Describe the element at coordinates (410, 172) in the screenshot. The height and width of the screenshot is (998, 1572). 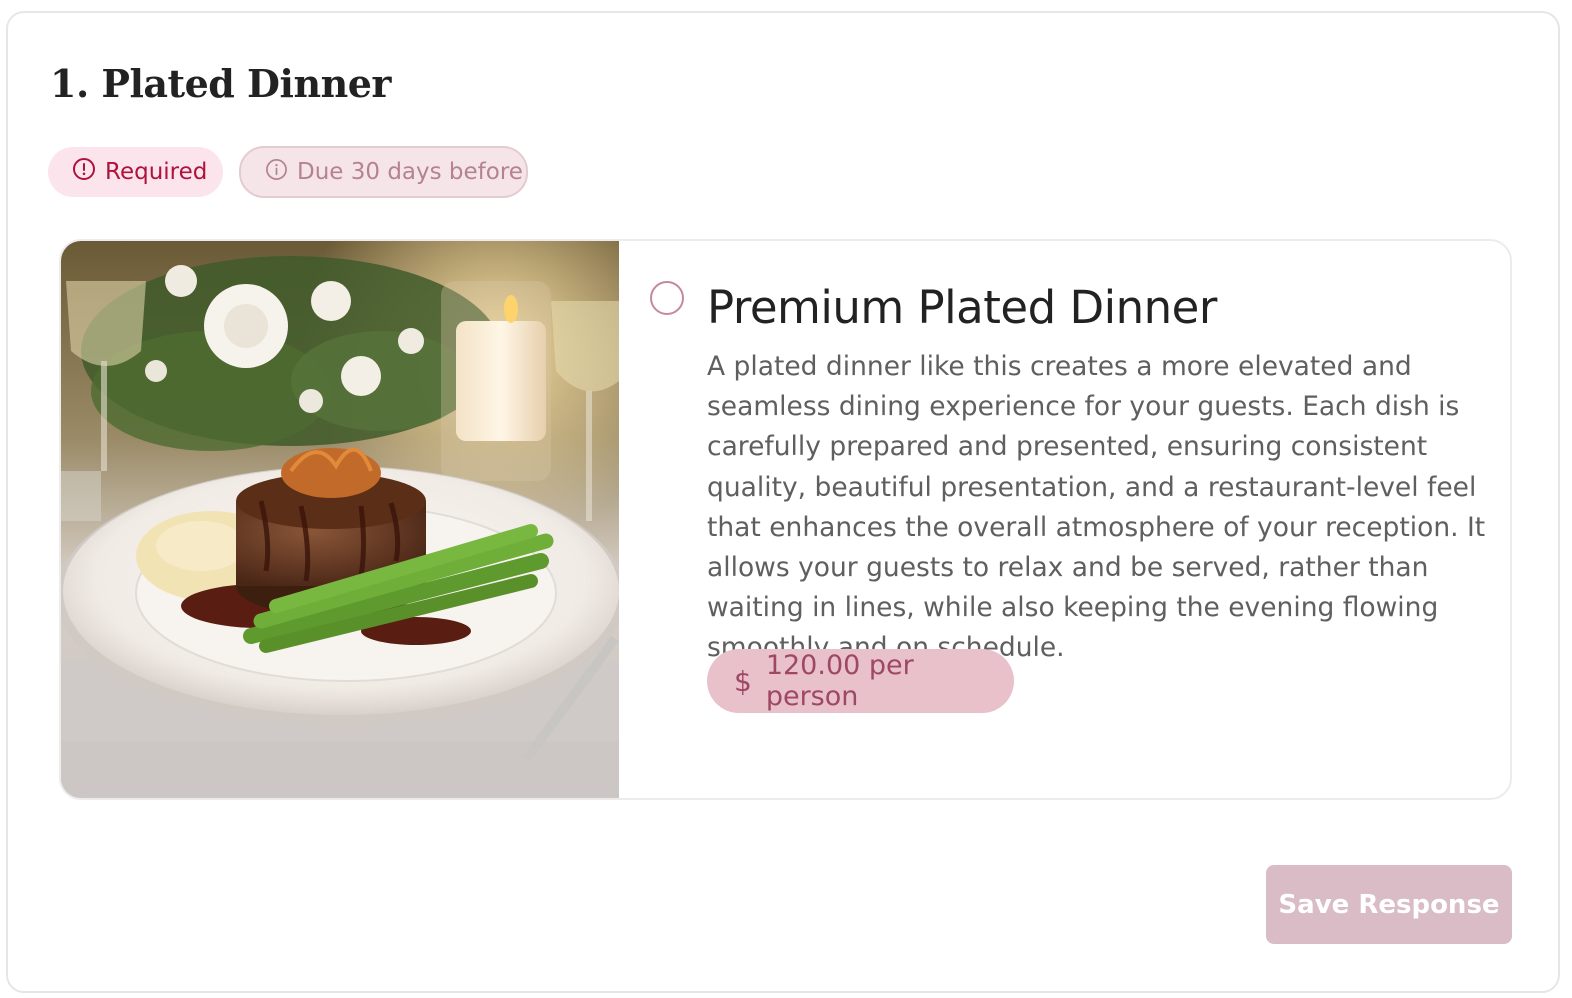
I see `due-label: Due 30 days before` at that location.